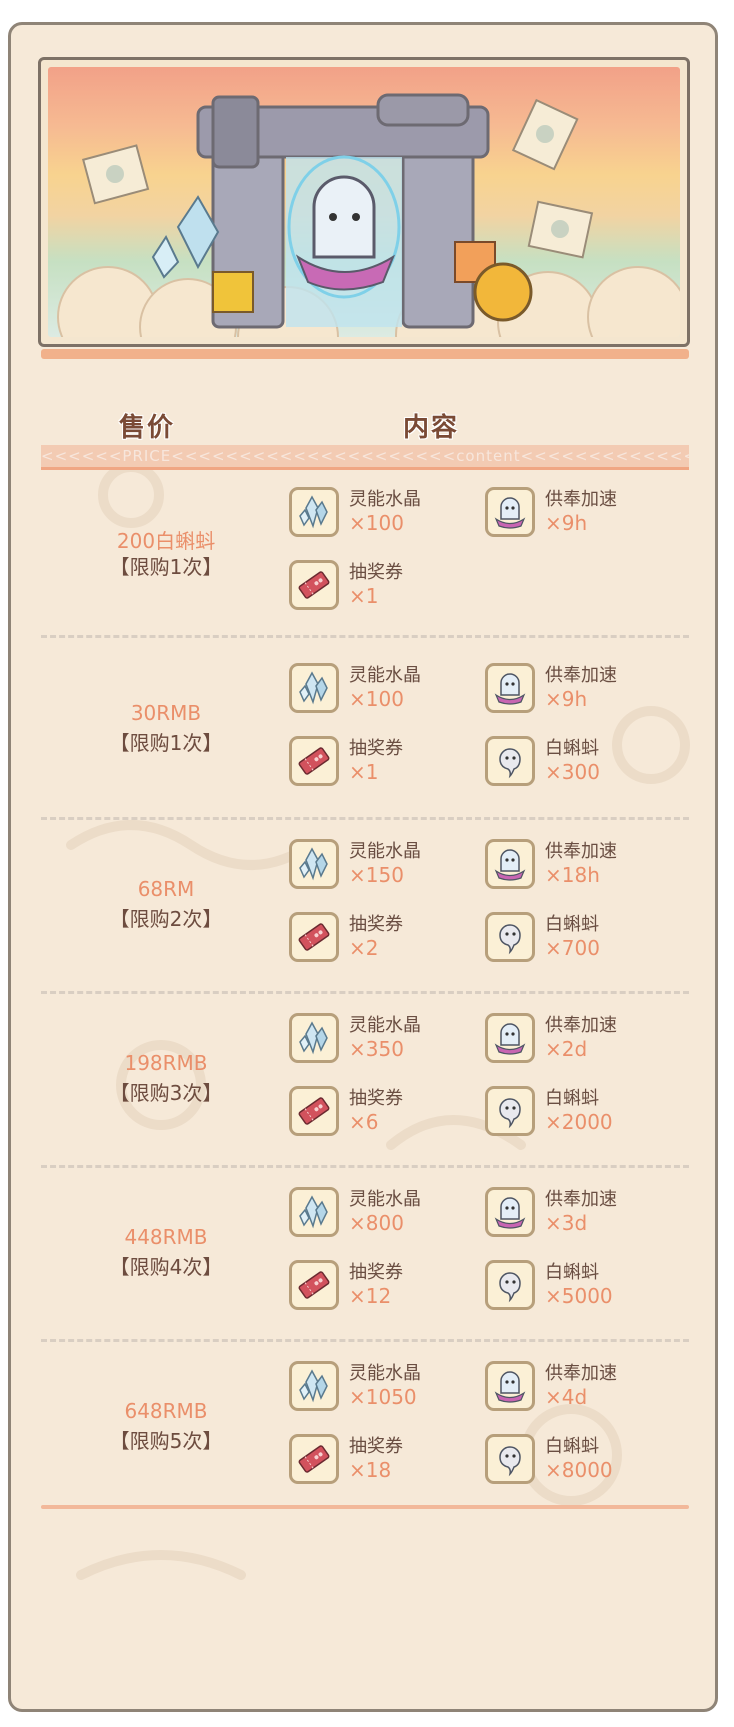 This screenshot has width=734, height=1727. Describe the element at coordinates (365, 354) in the screenshot. I see `section-top-bar` at that location.